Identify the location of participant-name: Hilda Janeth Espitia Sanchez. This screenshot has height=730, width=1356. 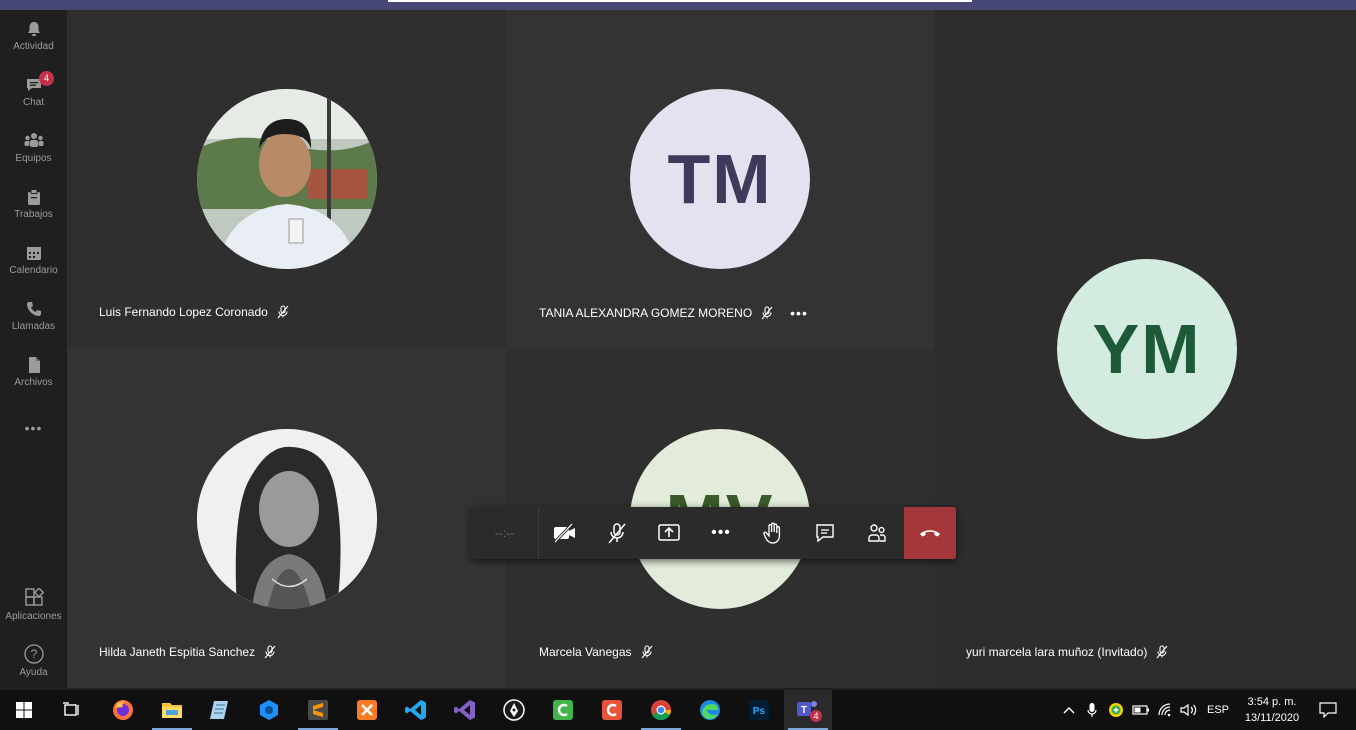
(188, 652).